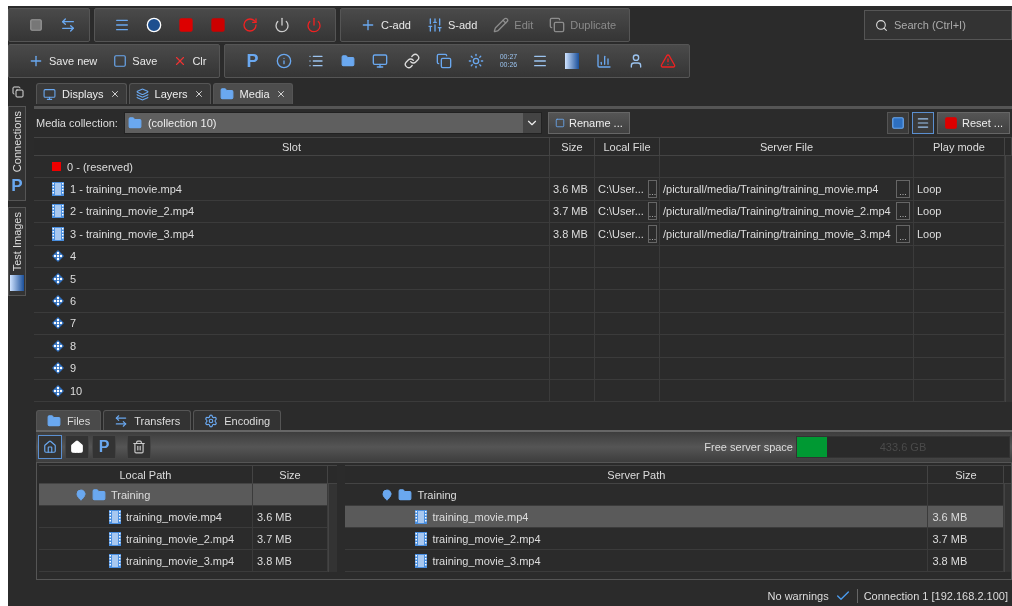  What do you see at coordinates (77, 447) in the screenshot?
I see `home-button` at bounding box center [77, 447].